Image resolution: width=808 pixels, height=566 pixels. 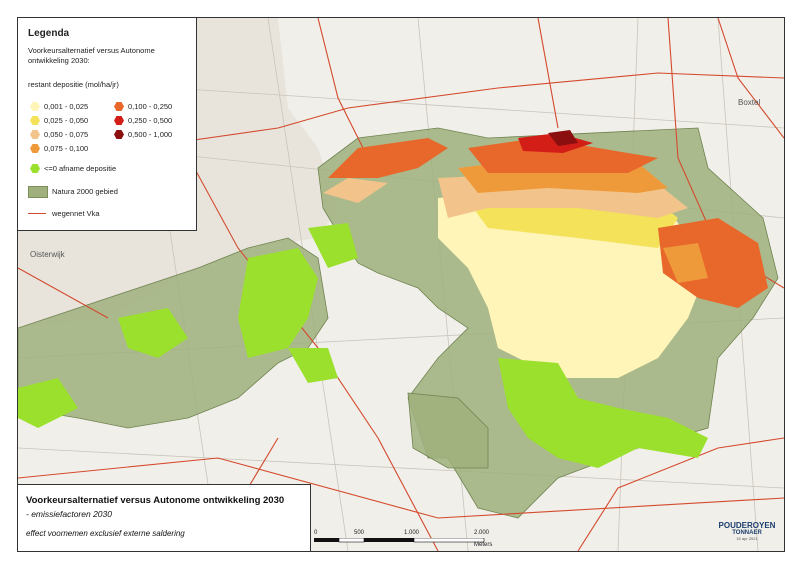 What do you see at coordinates (66, 134) in the screenshot?
I see `legend-label-3: 0,050 - 0,075` at bounding box center [66, 134].